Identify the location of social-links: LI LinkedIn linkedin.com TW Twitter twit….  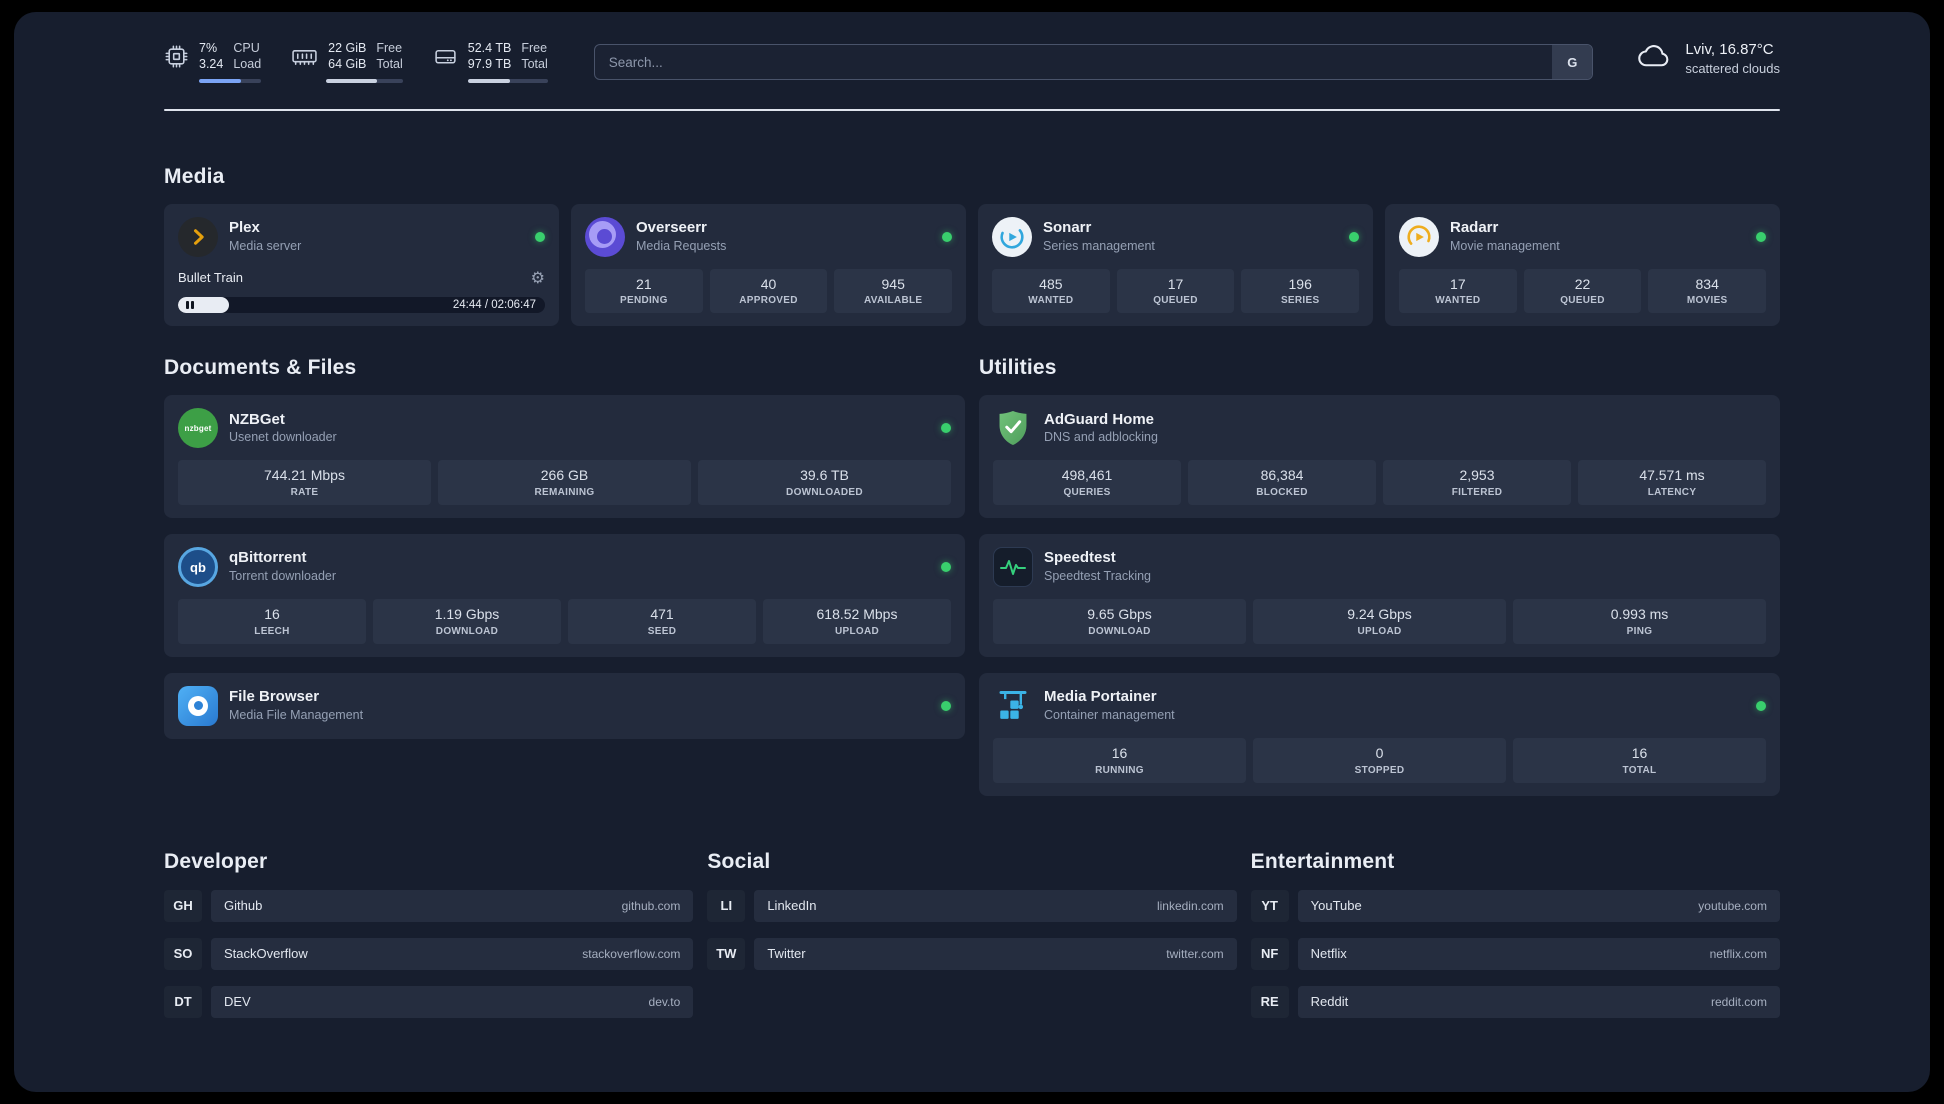
(972, 929).